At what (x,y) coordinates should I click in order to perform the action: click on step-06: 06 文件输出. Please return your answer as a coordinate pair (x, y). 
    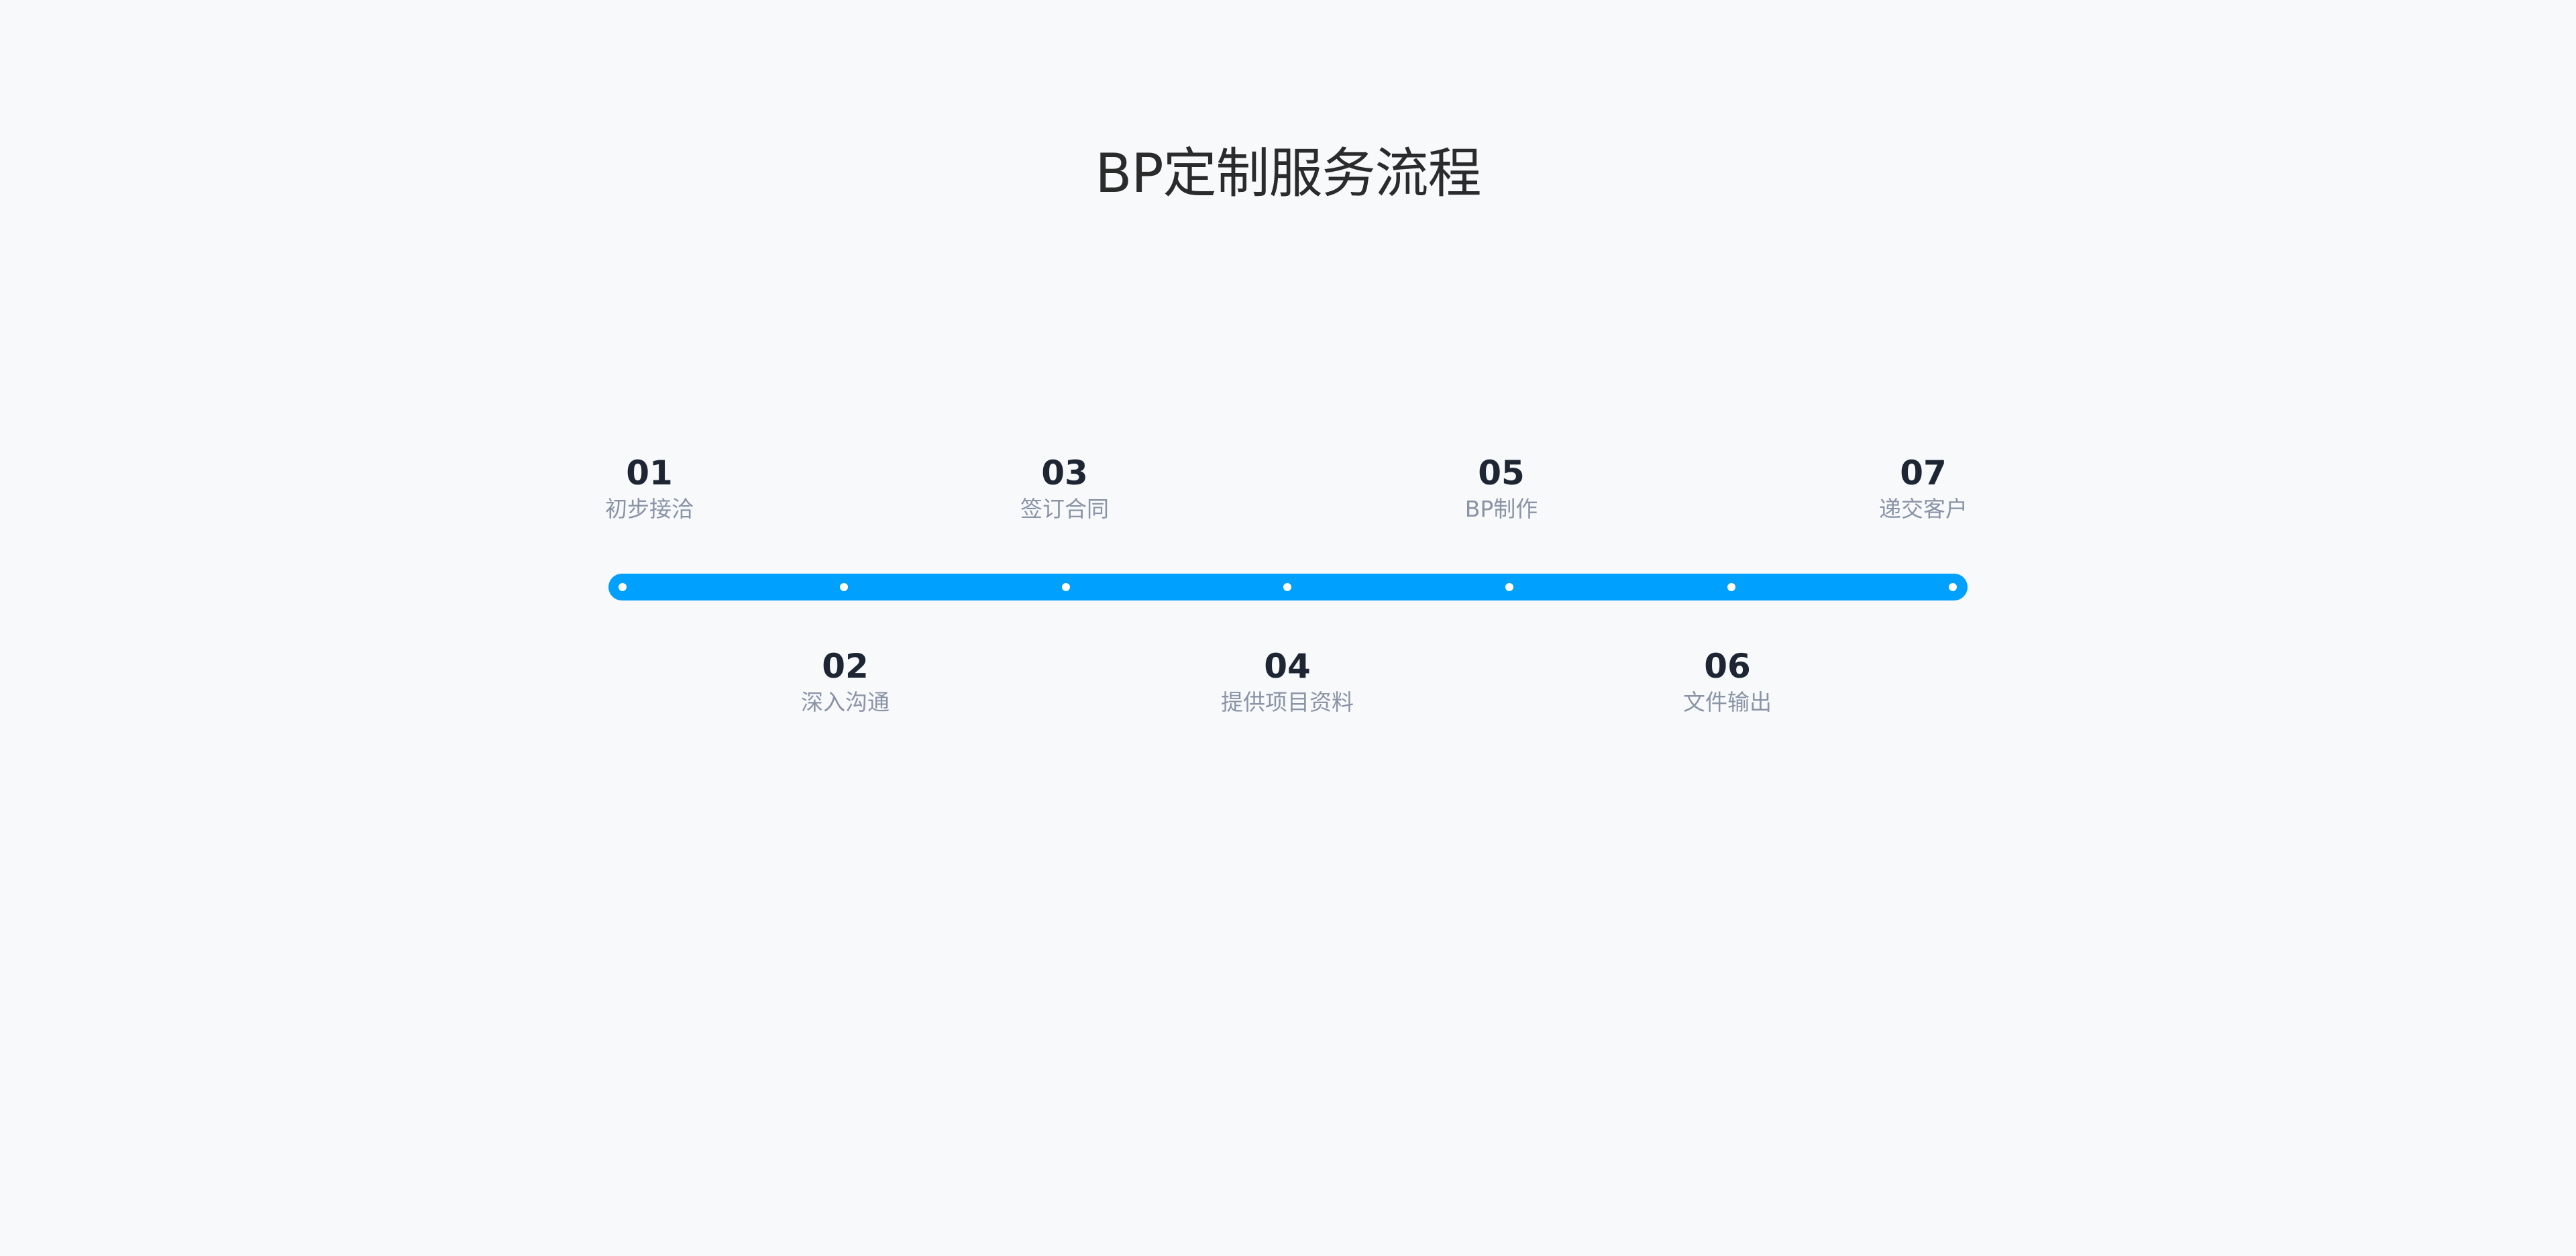
    Looking at the image, I should click on (1727, 681).